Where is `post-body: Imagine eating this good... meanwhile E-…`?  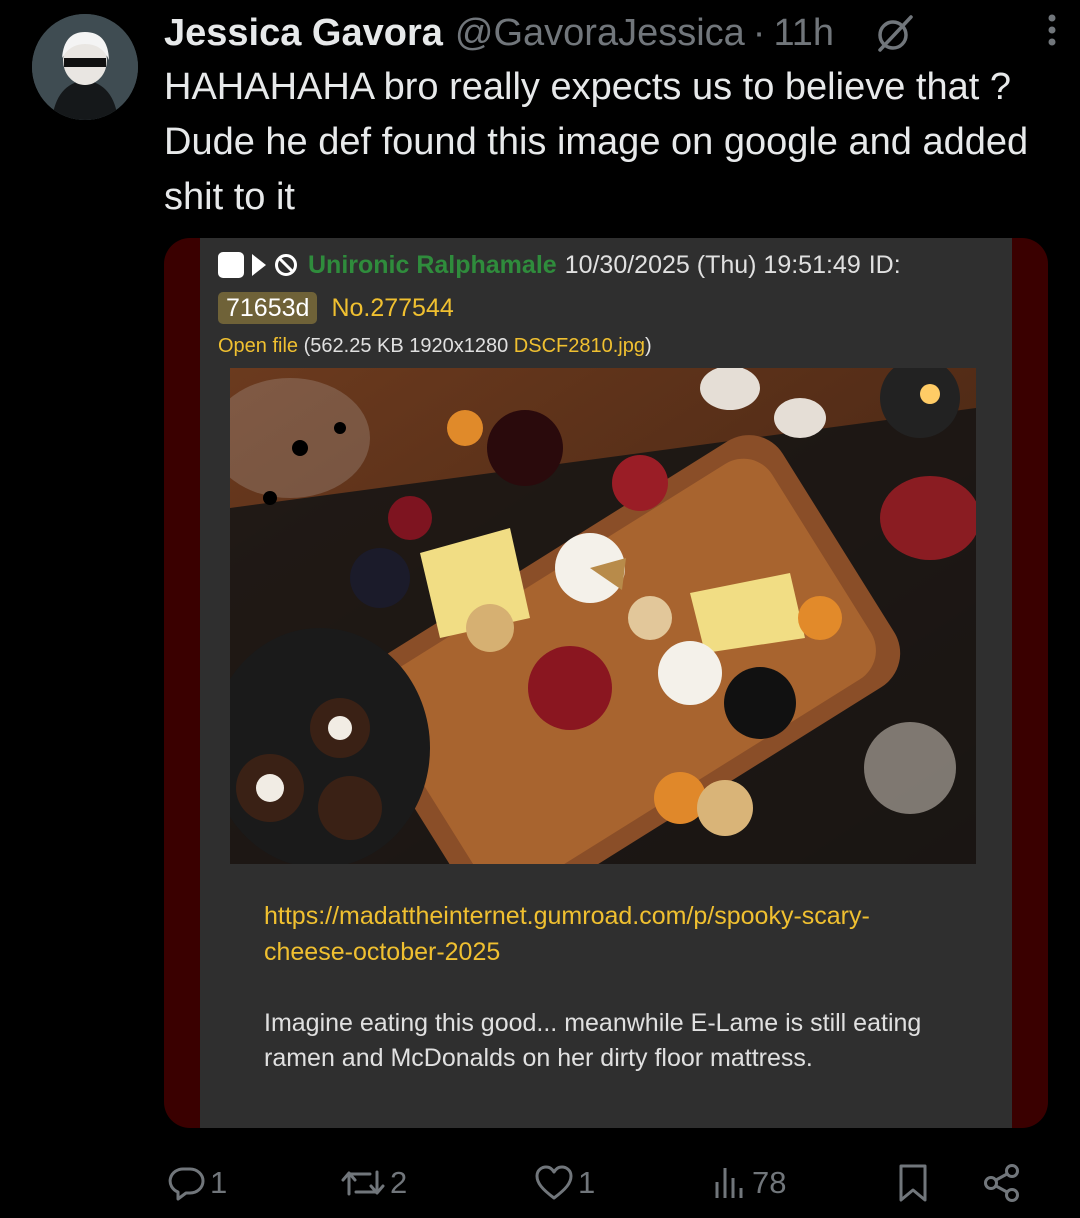
post-body: Imagine eating this good... meanwhile E-… is located at coordinates (593, 1040).